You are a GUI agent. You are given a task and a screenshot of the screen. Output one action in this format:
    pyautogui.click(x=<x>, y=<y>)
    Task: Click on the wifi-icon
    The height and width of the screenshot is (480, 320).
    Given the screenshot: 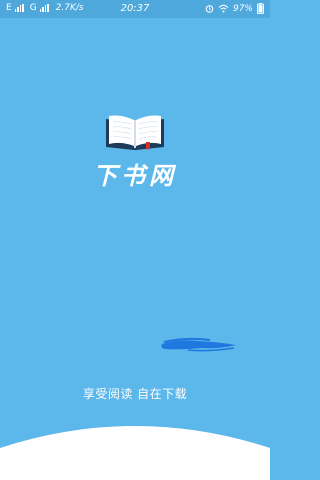 What is the action you would take?
    pyautogui.click(x=223, y=8)
    